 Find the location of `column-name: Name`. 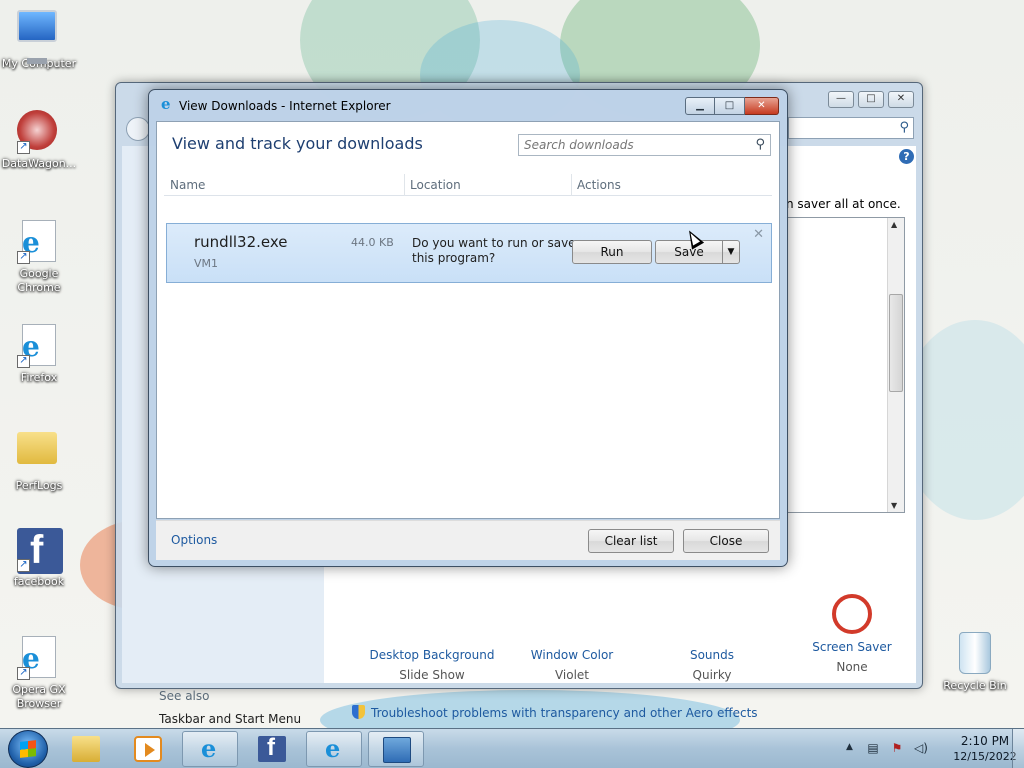

column-name: Name is located at coordinates (187, 185).